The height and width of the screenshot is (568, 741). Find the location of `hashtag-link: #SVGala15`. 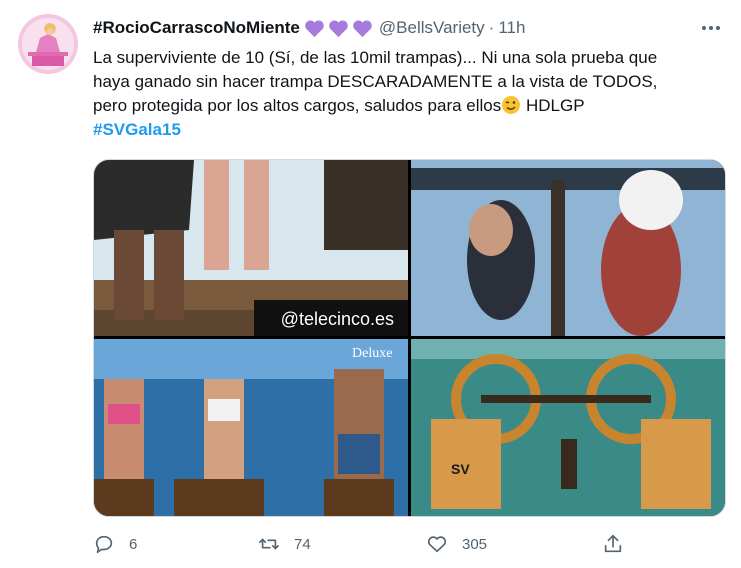

hashtag-link: #SVGala15 is located at coordinates (408, 130).